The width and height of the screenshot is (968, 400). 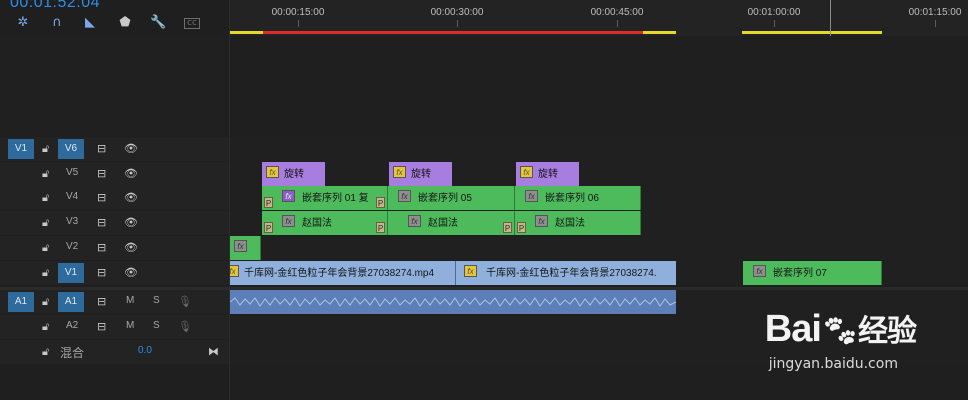 What do you see at coordinates (229, 200) in the screenshot?
I see `header-divider` at bounding box center [229, 200].